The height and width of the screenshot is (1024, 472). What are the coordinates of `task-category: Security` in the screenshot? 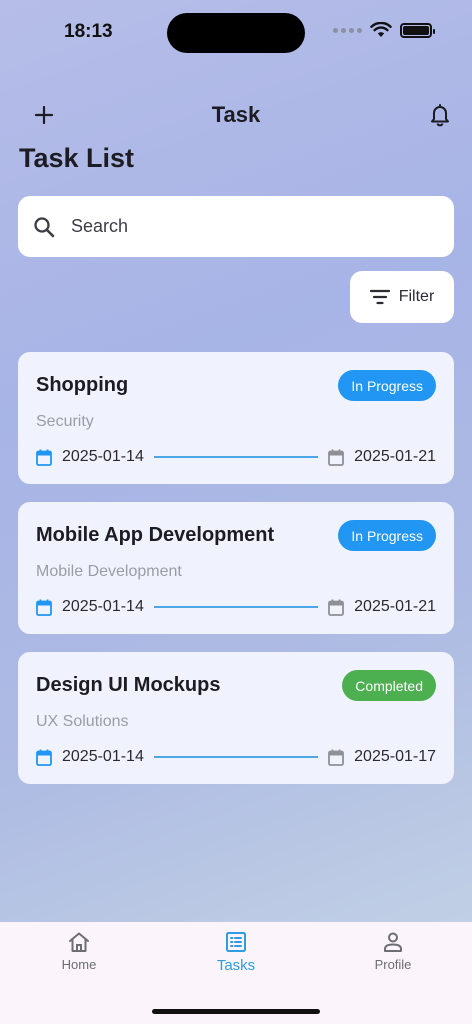 It's located at (65, 421).